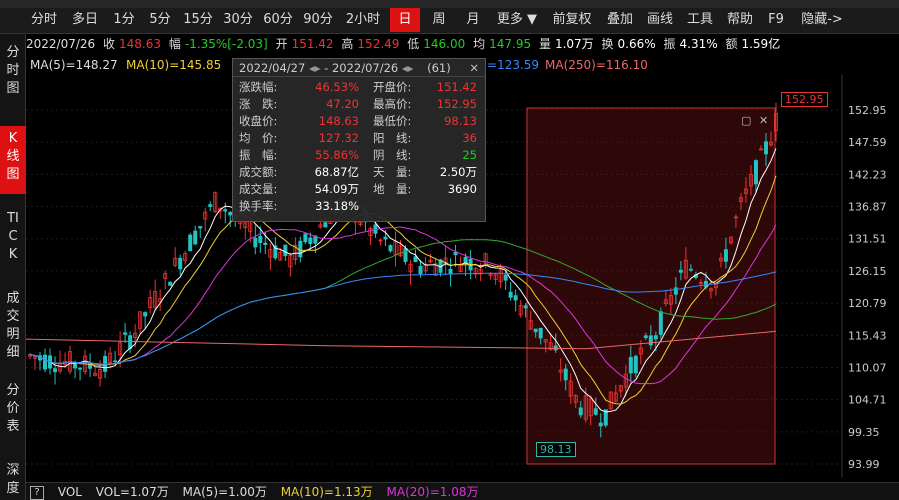 The width and height of the screenshot is (899, 500). Describe the element at coordinates (337, 87) in the screenshot. I see `stat-value: 46.53%` at that location.